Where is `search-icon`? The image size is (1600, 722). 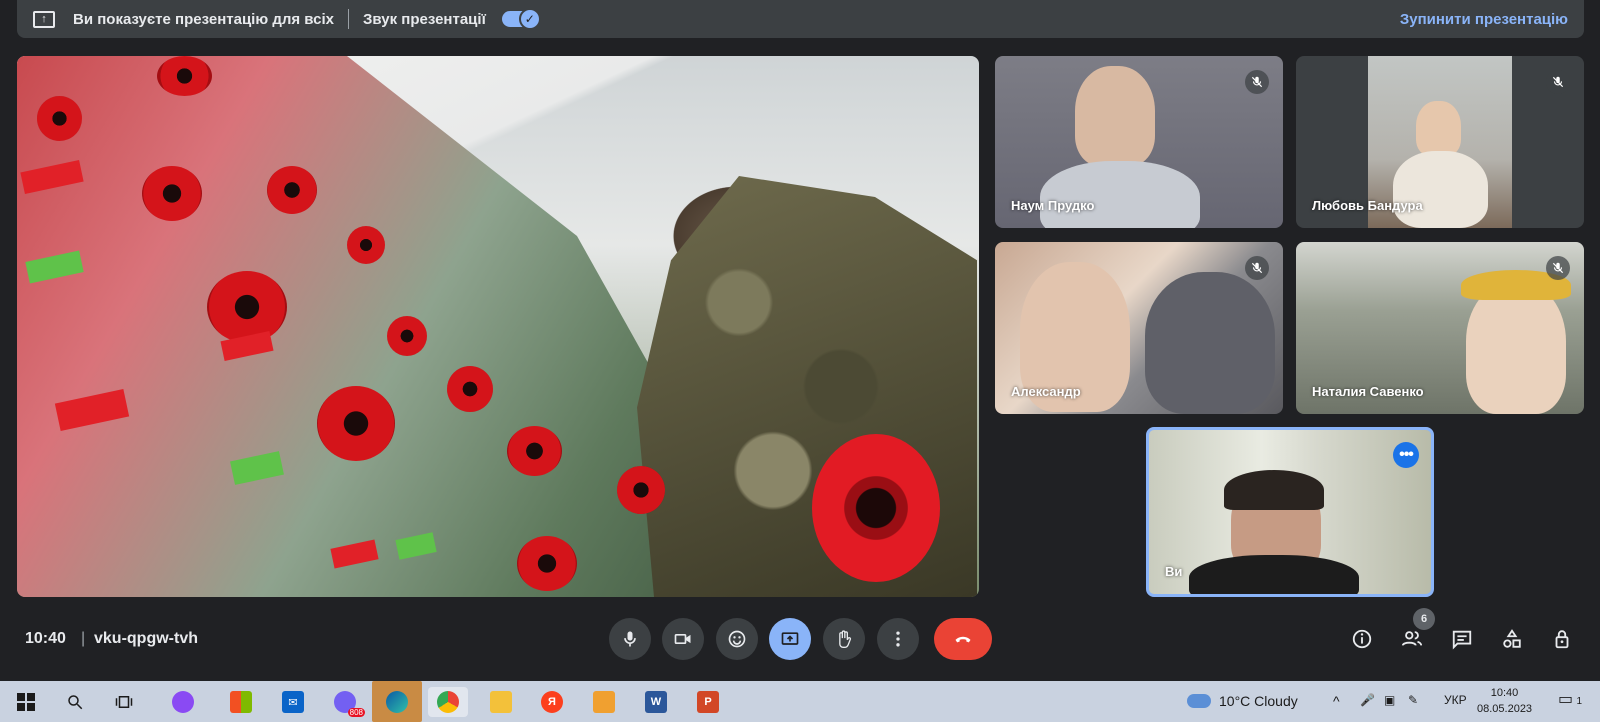 search-icon is located at coordinates (75, 702).